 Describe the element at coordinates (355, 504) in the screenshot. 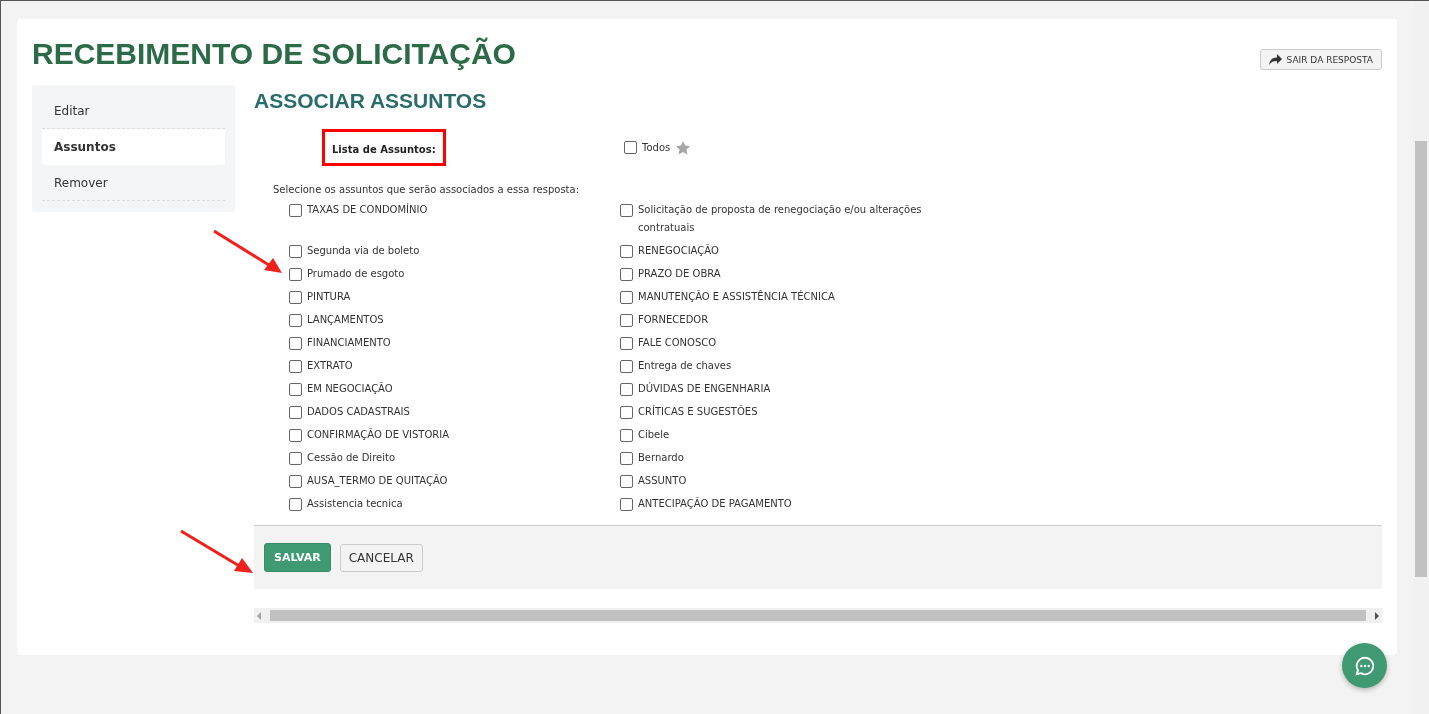

I see `checkbox-label: Assistencia tecnica` at that location.